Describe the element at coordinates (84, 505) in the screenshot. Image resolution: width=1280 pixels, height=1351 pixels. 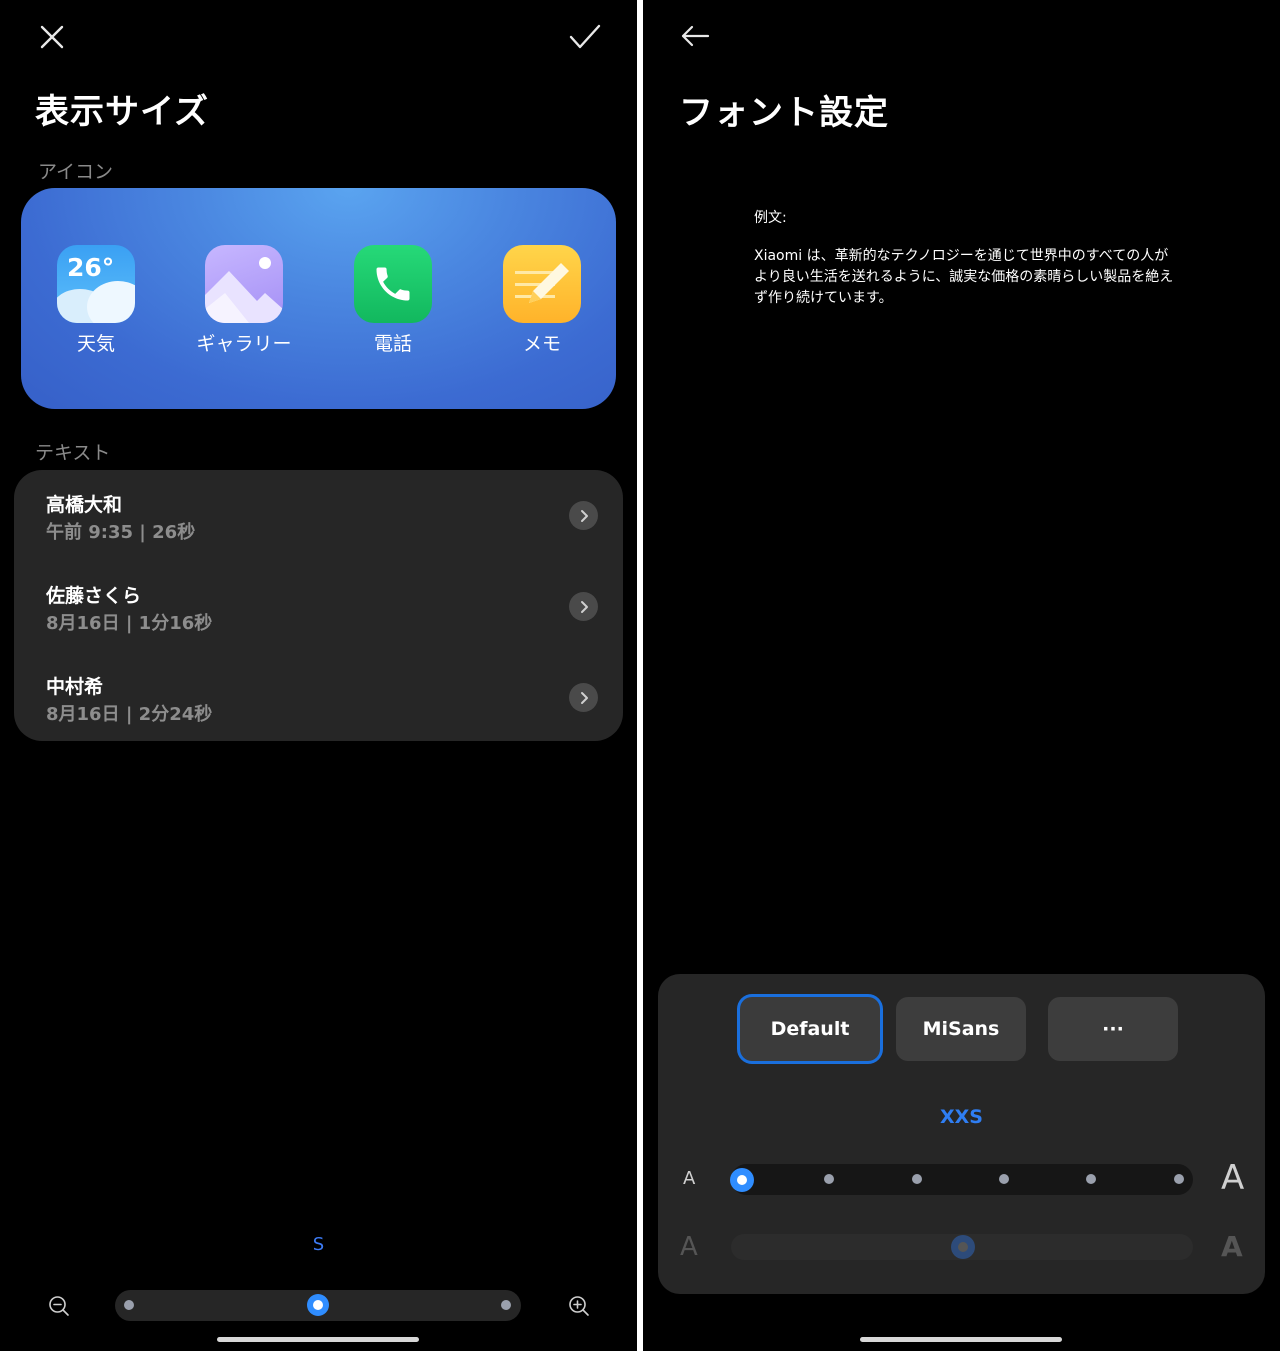
I see `call-name: 高橋大和` at that location.